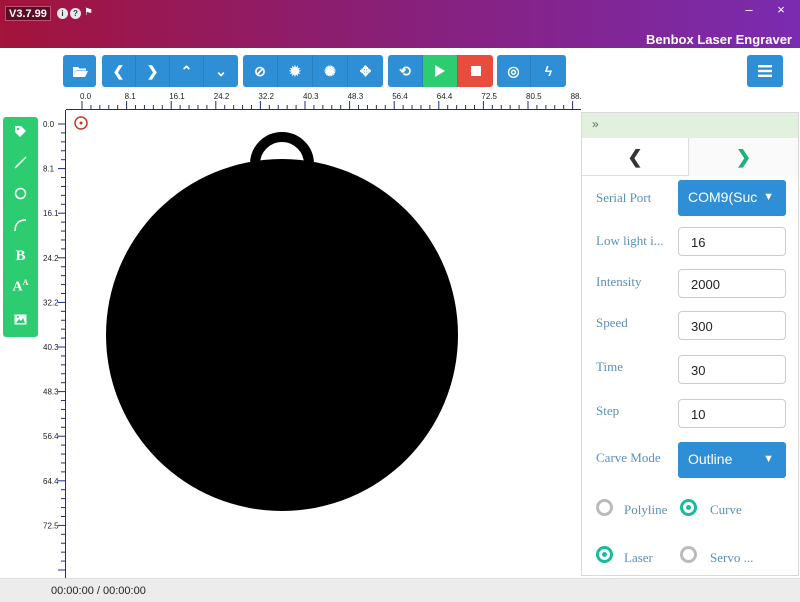 Image resolution: width=800 pixels, height=602 pixels. Describe the element at coordinates (49, 124) in the screenshot. I see `v-ruler-label: 0.0` at that location.